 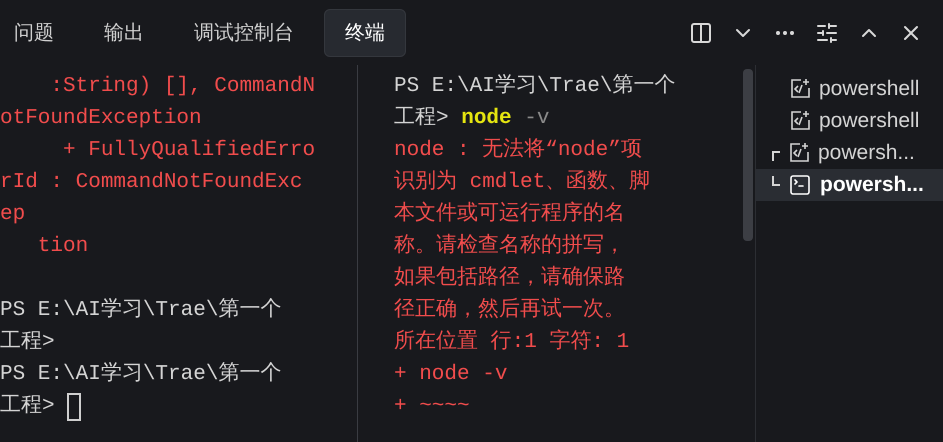 What do you see at coordinates (151, 183) in the screenshot?
I see `terminal-text: rId : CommandNotFoundExc` at bounding box center [151, 183].